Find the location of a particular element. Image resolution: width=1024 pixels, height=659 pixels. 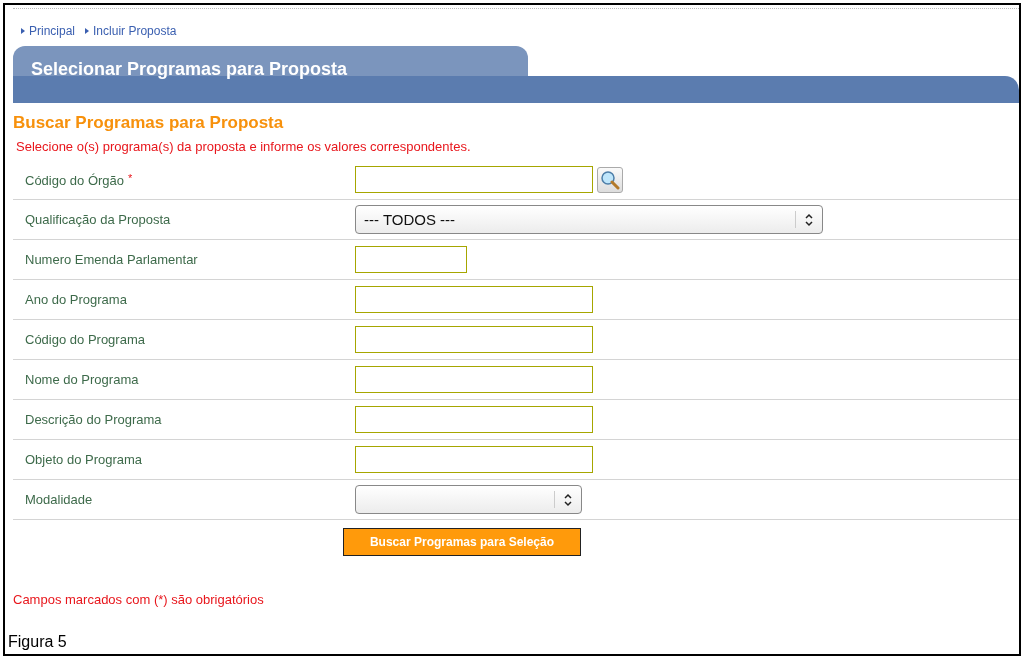

dropdown is located at coordinates (468, 499).